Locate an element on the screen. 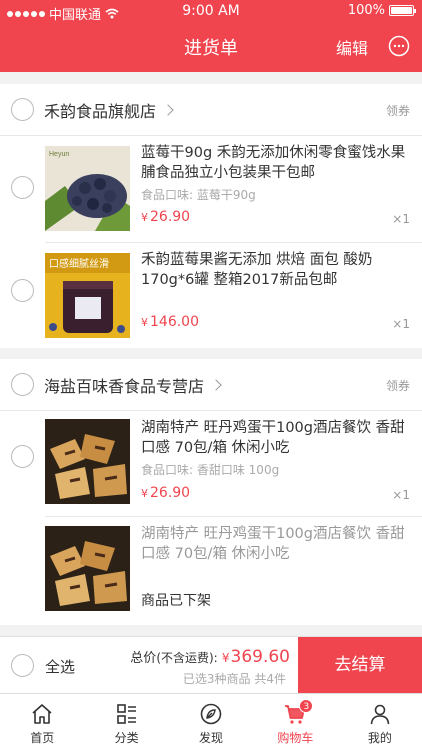 This screenshot has height=750, width=422. select-all-checkbox is located at coordinates (22, 665).